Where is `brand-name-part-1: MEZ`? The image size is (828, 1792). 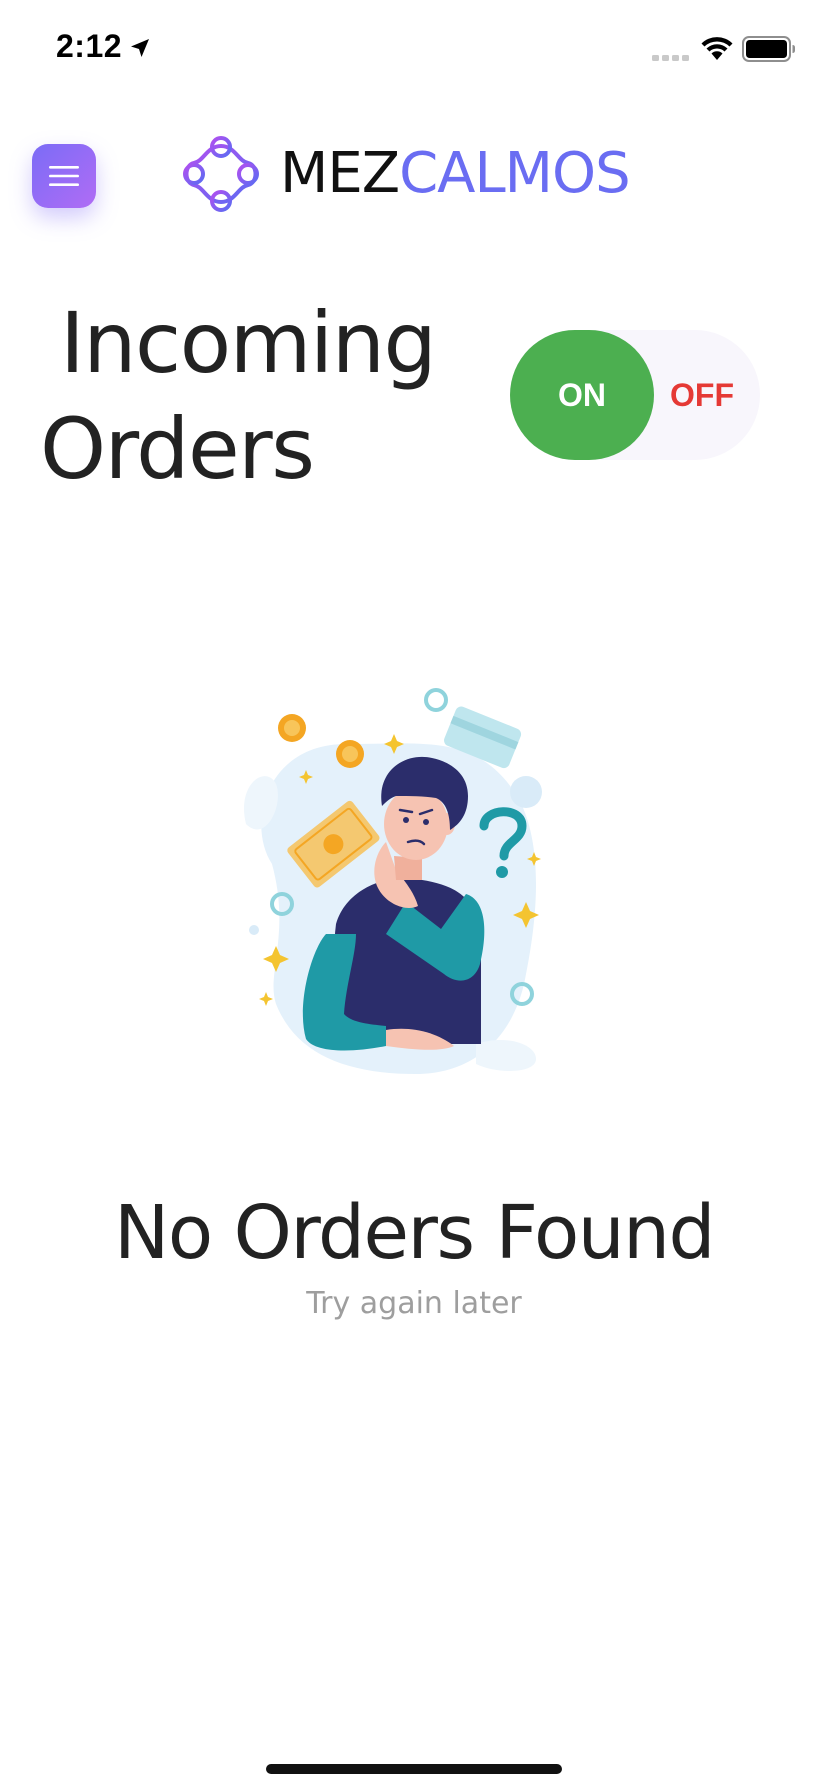 brand-name-part-1: MEZ is located at coordinates (340, 173).